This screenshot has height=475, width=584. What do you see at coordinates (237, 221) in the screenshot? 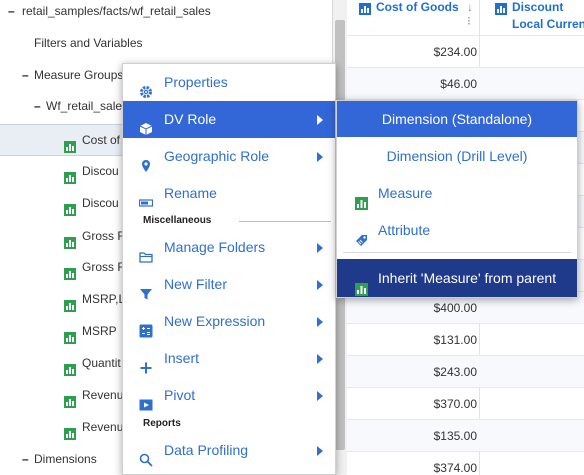
I see `menu-section-miscellaneous: Miscellaneous` at bounding box center [237, 221].